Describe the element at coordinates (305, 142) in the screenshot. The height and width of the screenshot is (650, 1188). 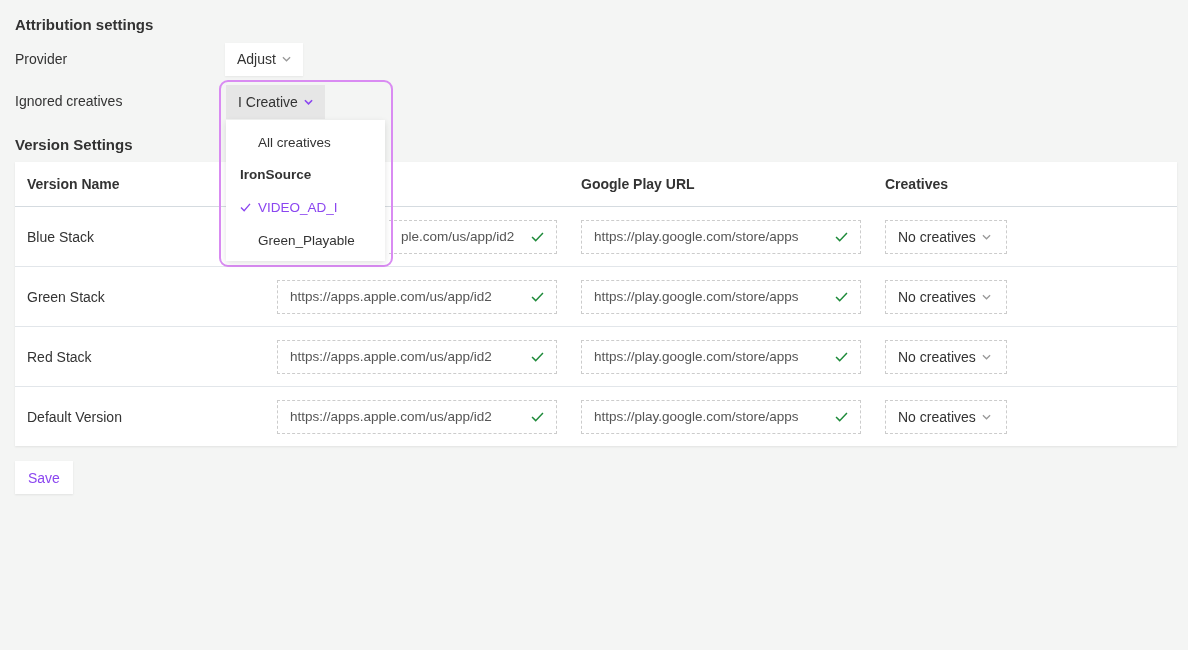
I see `dropdown-option: All creatives` at that location.